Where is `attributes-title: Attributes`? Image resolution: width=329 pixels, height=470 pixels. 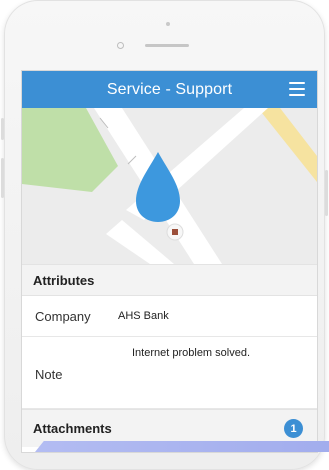
attributes-title: Attributes is located at coordinates (64, 280).